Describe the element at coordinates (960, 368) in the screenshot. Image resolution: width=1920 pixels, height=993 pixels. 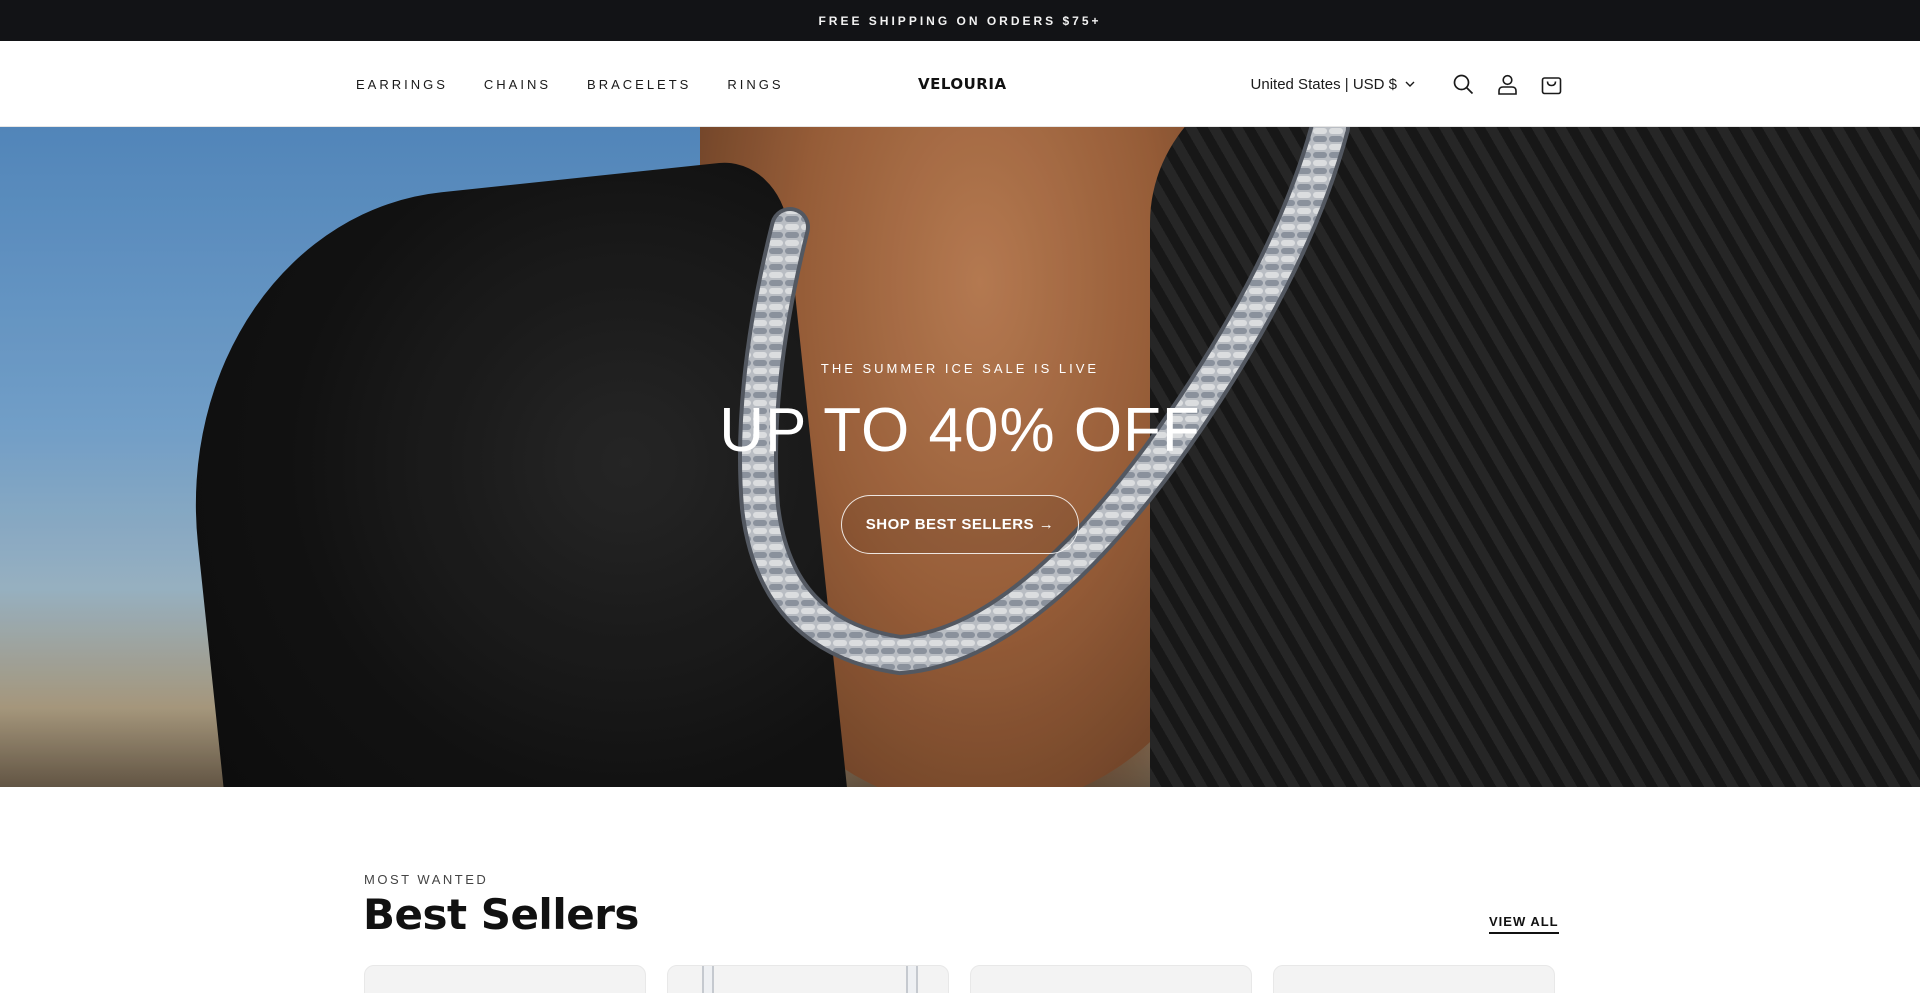
I see `hero-eyebrow: THE SUMMER ICE SALE IS LIVE` at that location.